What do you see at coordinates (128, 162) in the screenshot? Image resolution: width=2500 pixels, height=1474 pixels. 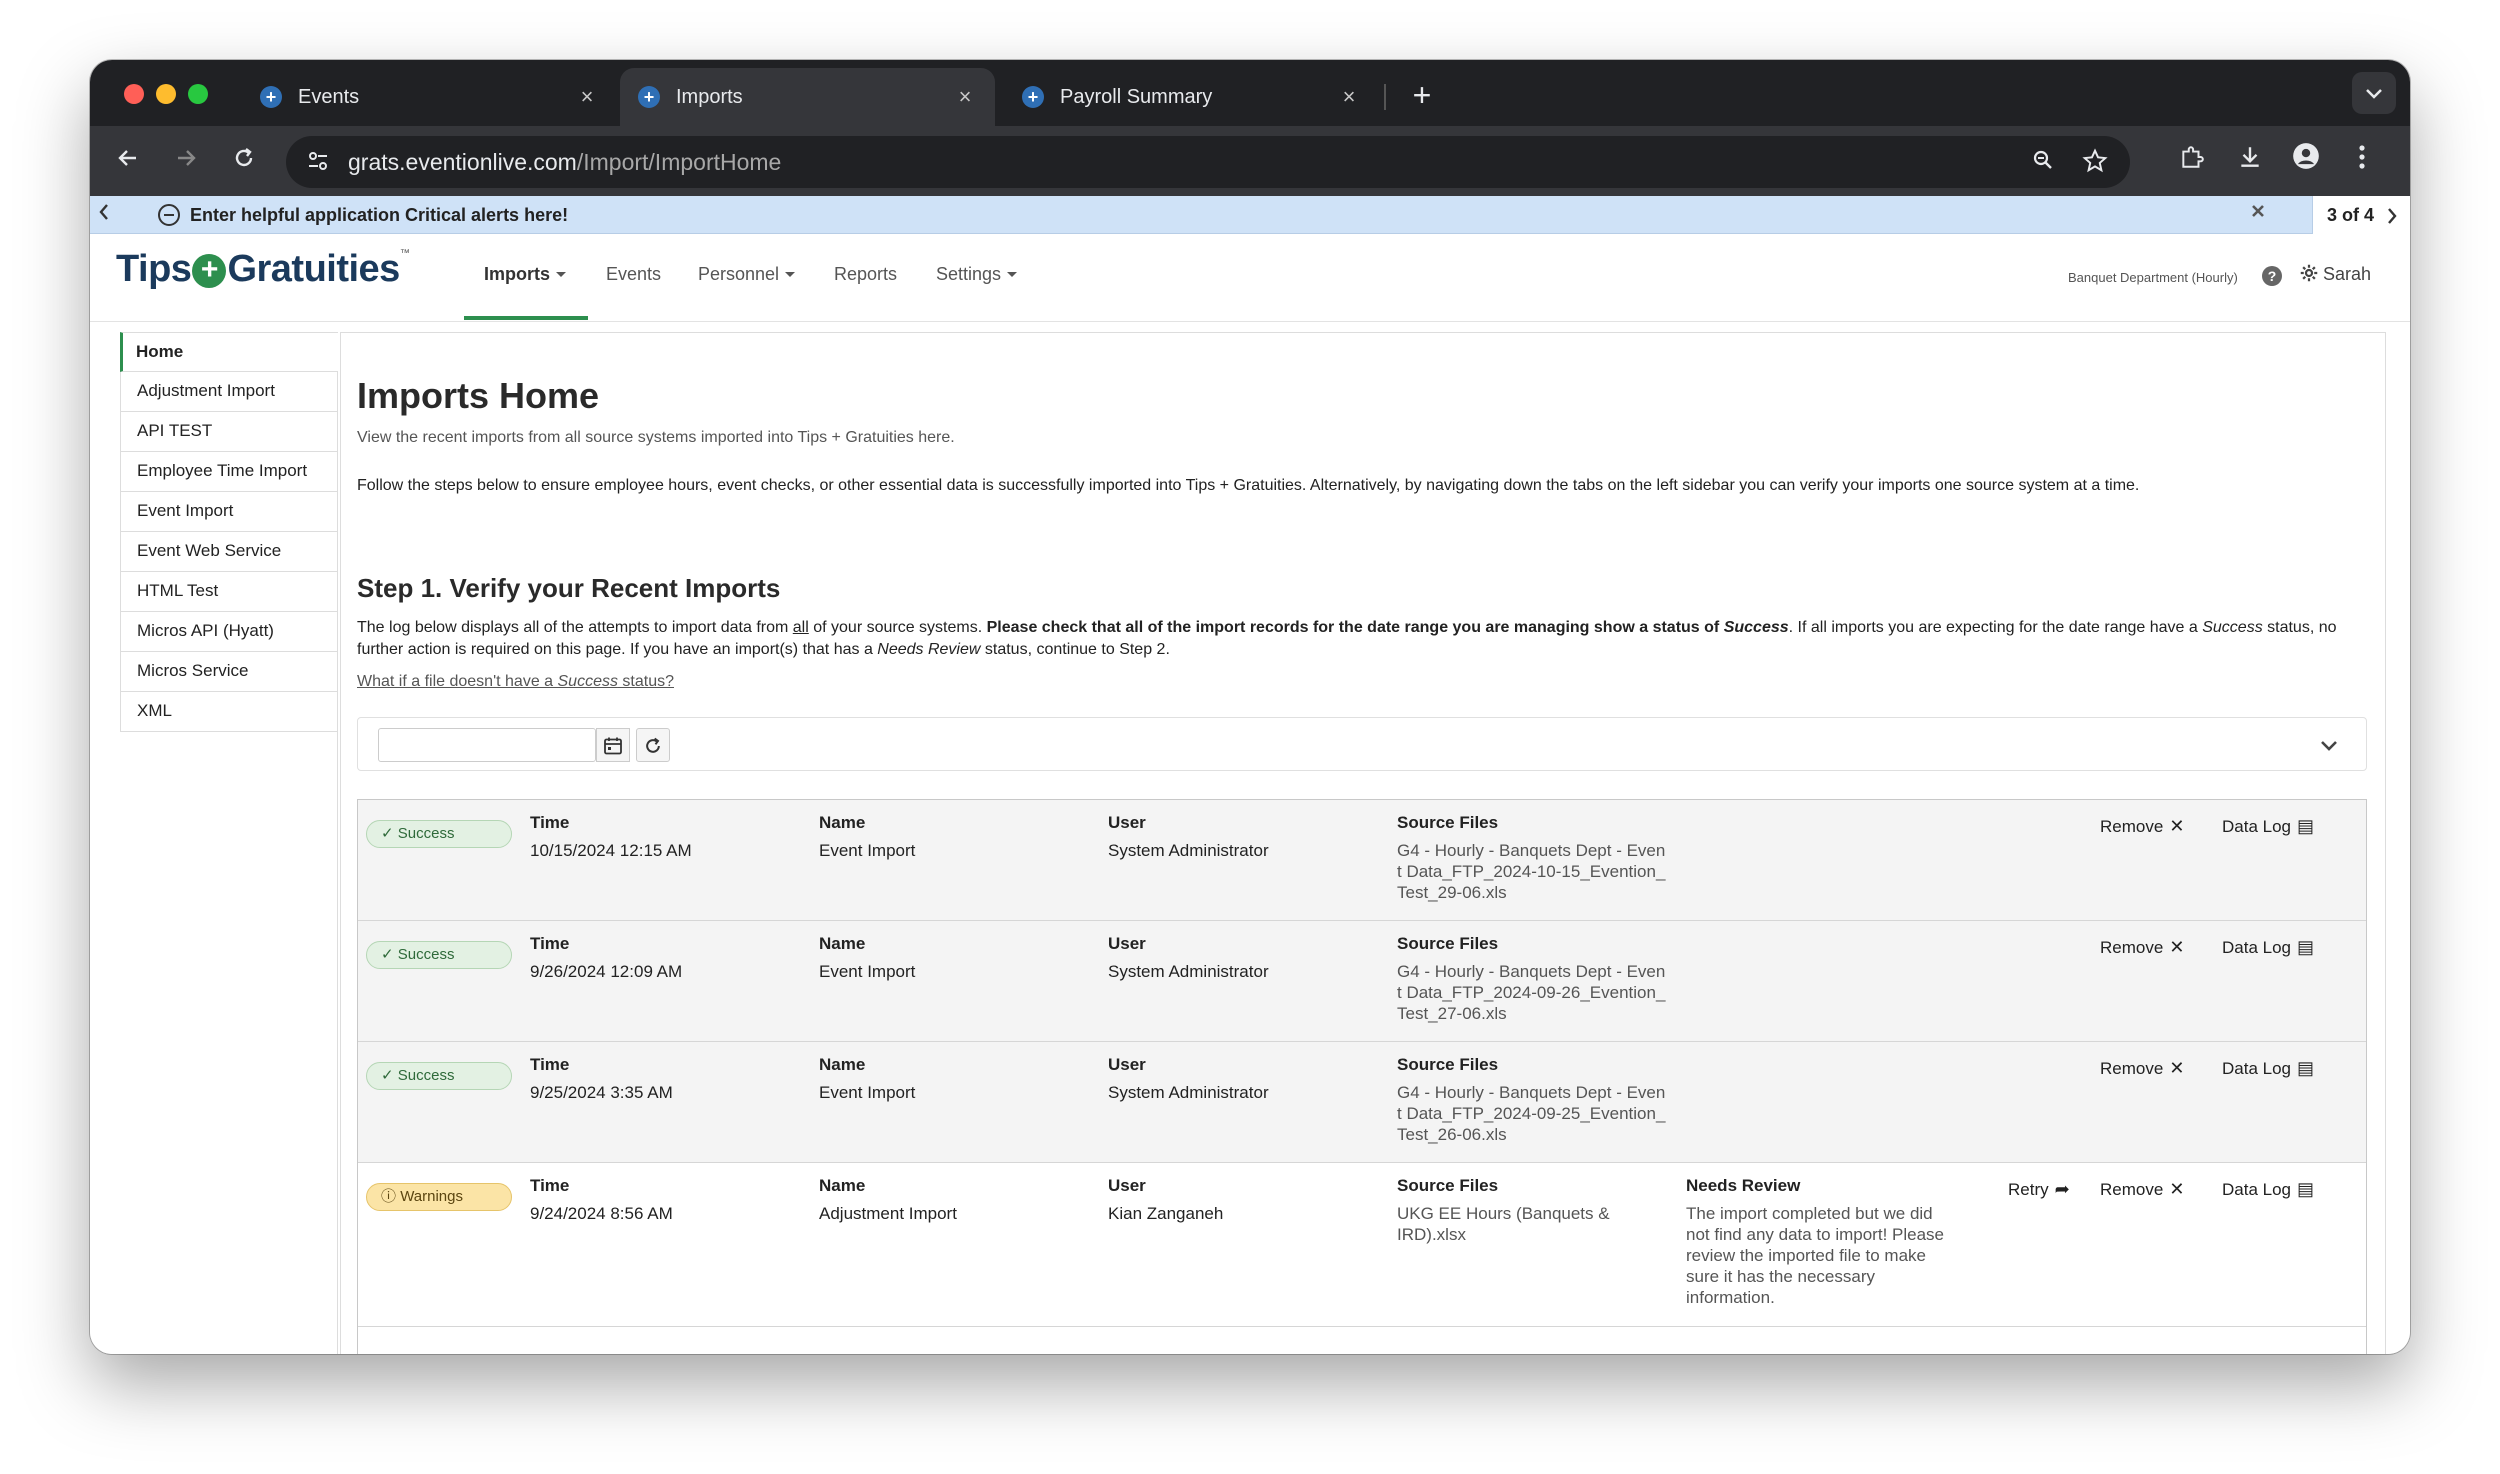 I see `back-button` at bounding box center [128, 162].